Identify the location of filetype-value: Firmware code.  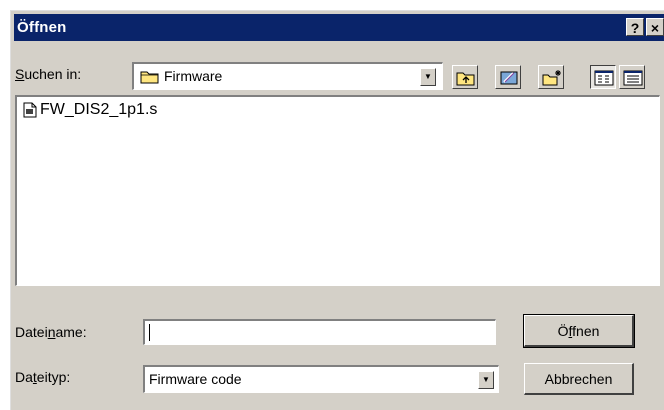
(195, 379).